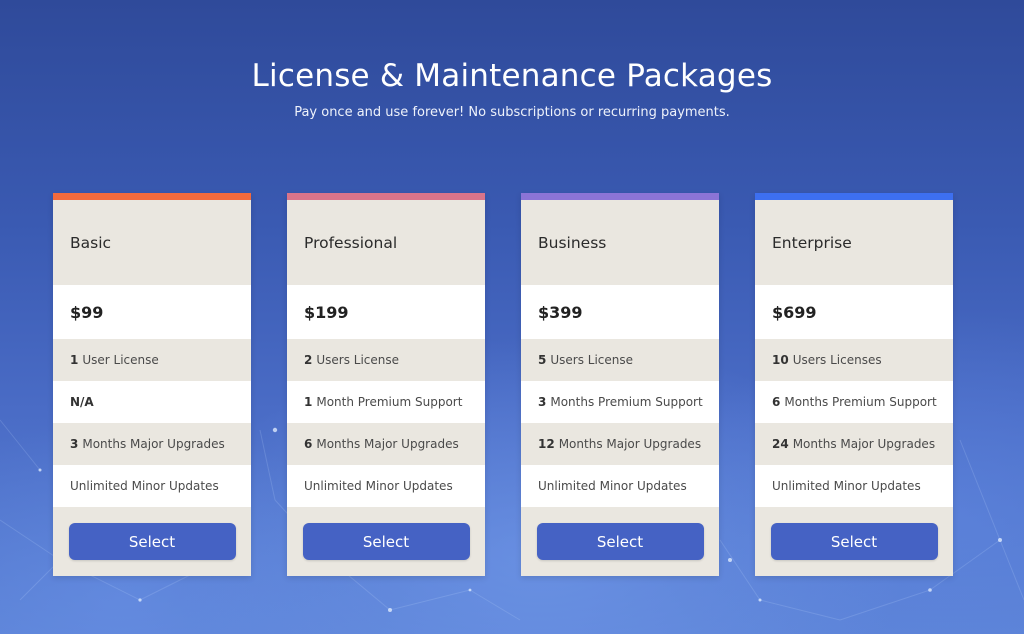  Describe the element at coordinates (91, 242) in the screenshot. I see `plan-name: Basic` at that location.